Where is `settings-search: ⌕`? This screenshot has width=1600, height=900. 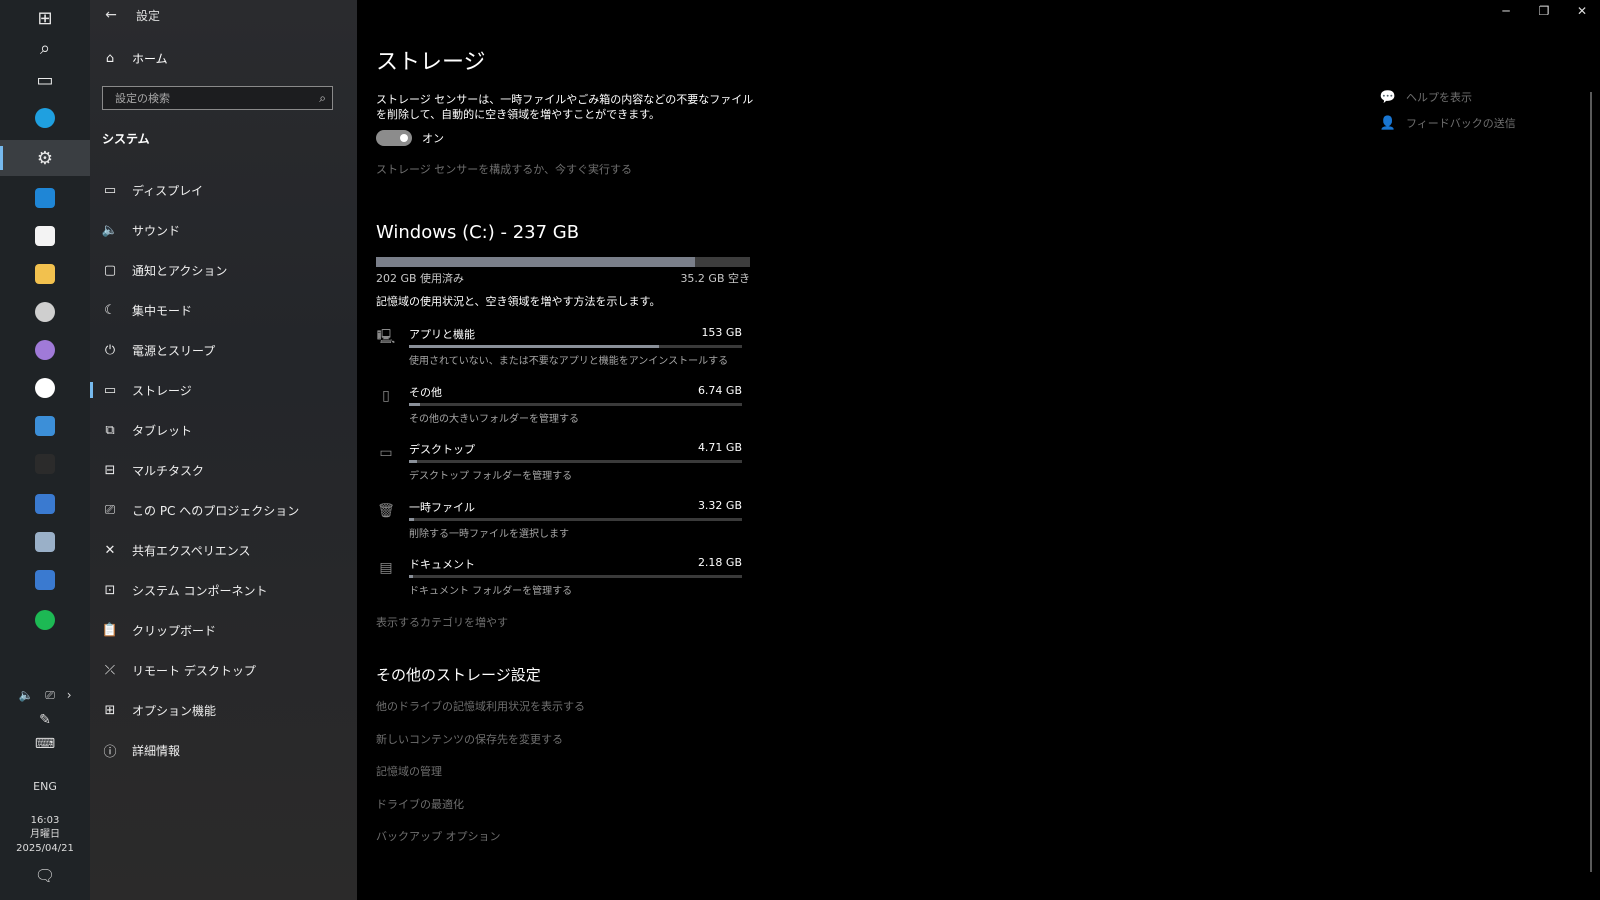
settings-search: ⌕ is located at coordinates (217, 98).